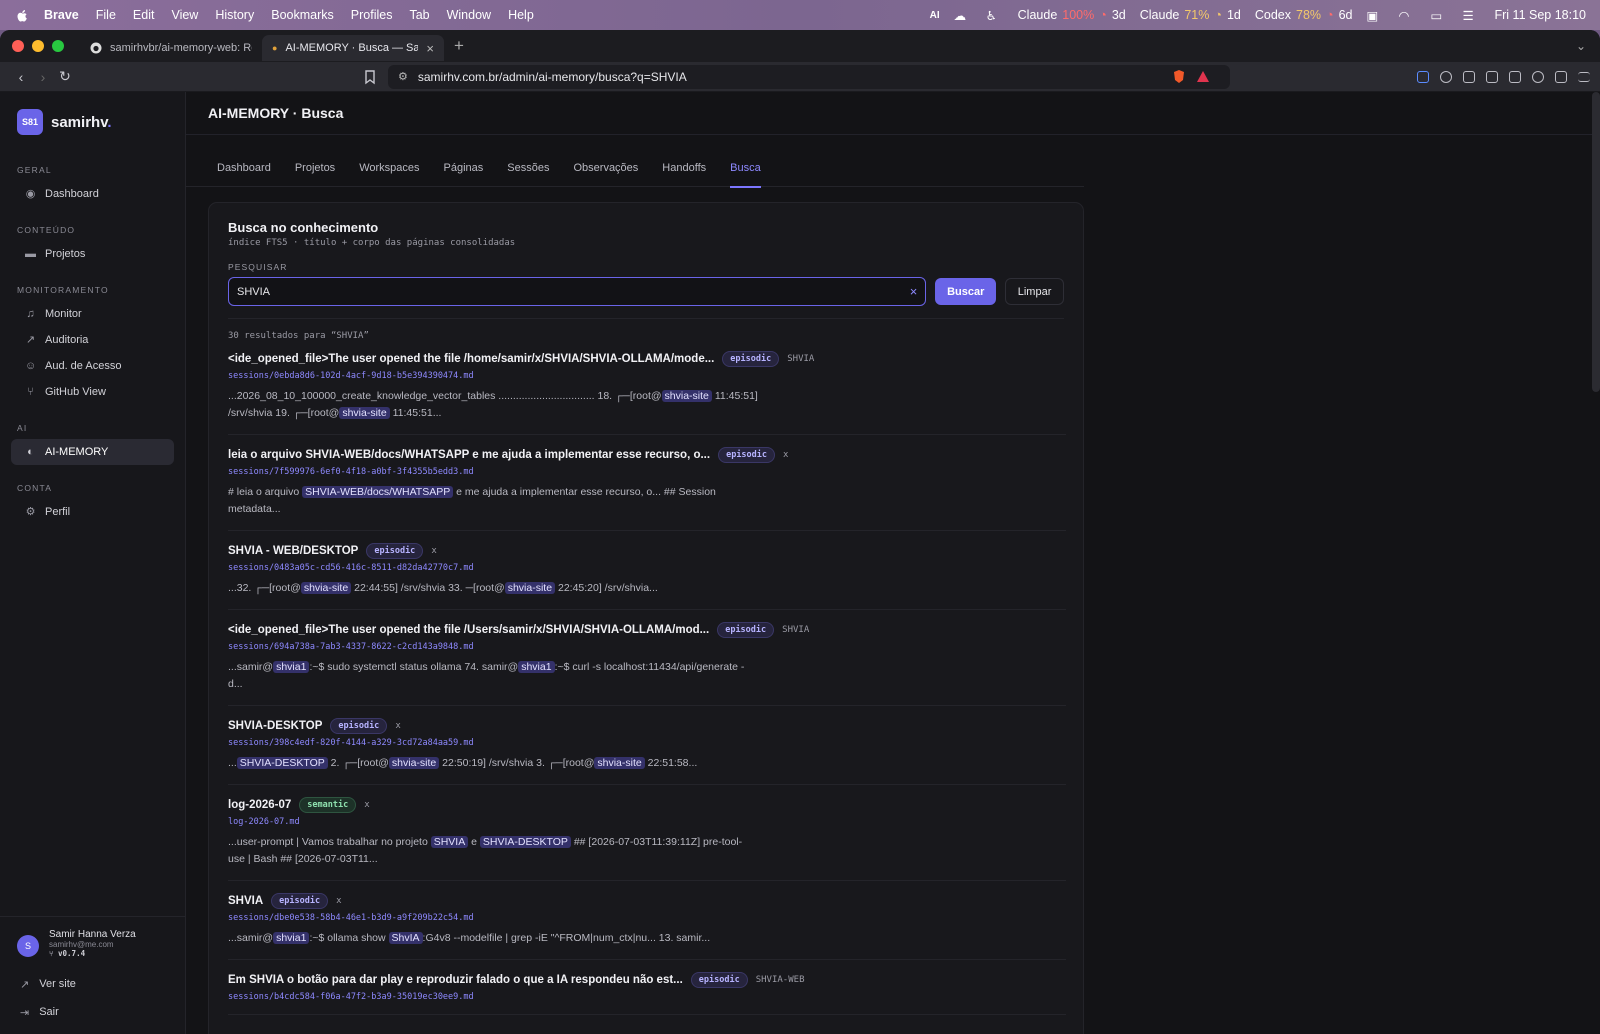 The height and width of the screenshot is (1034, 1600). Describe the element at coordinates (684, 174) in the screenshot. I see `tab-handoffs: Handoffs` at that location.